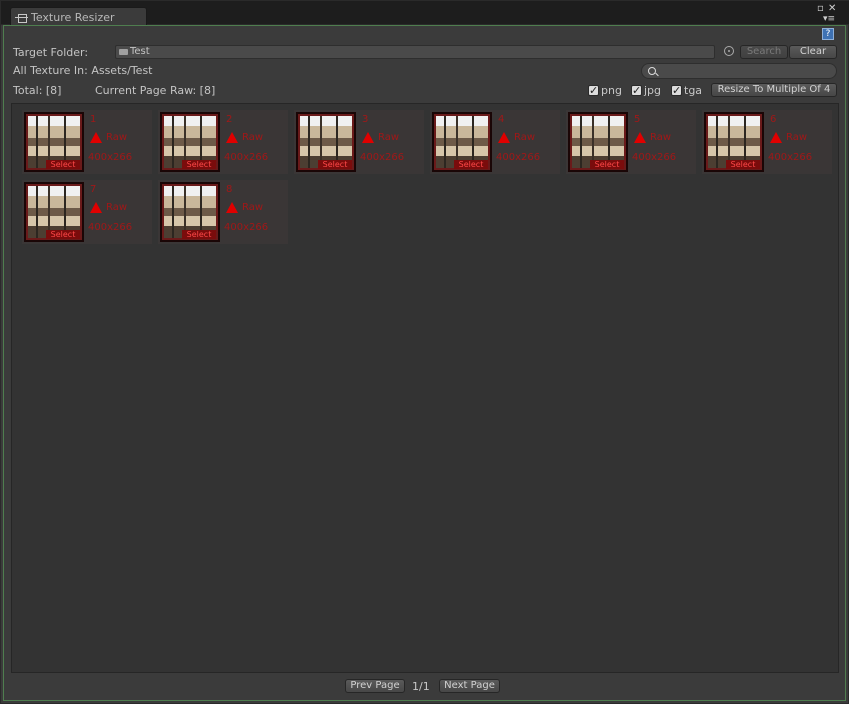 This screenshot has height=704, width=849. I want to click on checkbox-tga: ✓, so click(676, 90).